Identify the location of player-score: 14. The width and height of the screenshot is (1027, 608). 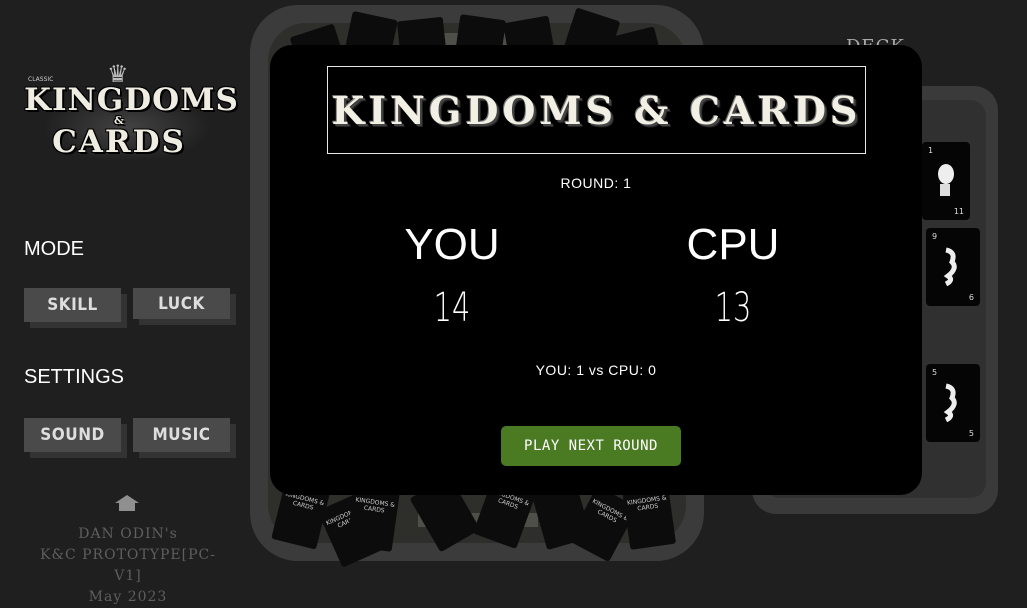
(452, 308).